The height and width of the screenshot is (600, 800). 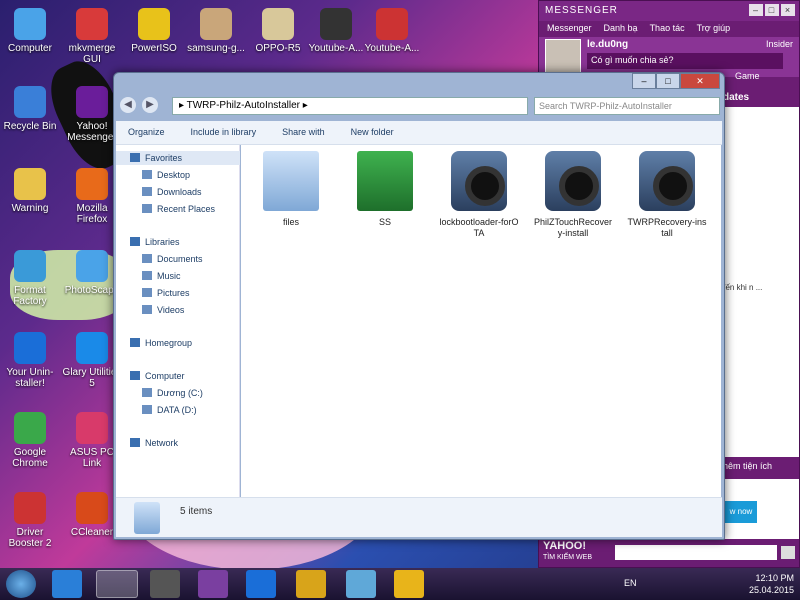 What do you see at coordinates (92, 54) in the screenshot?
I see `desktop-shortcut-label: mkvmerge GUI` at bounding box center [92, 54].